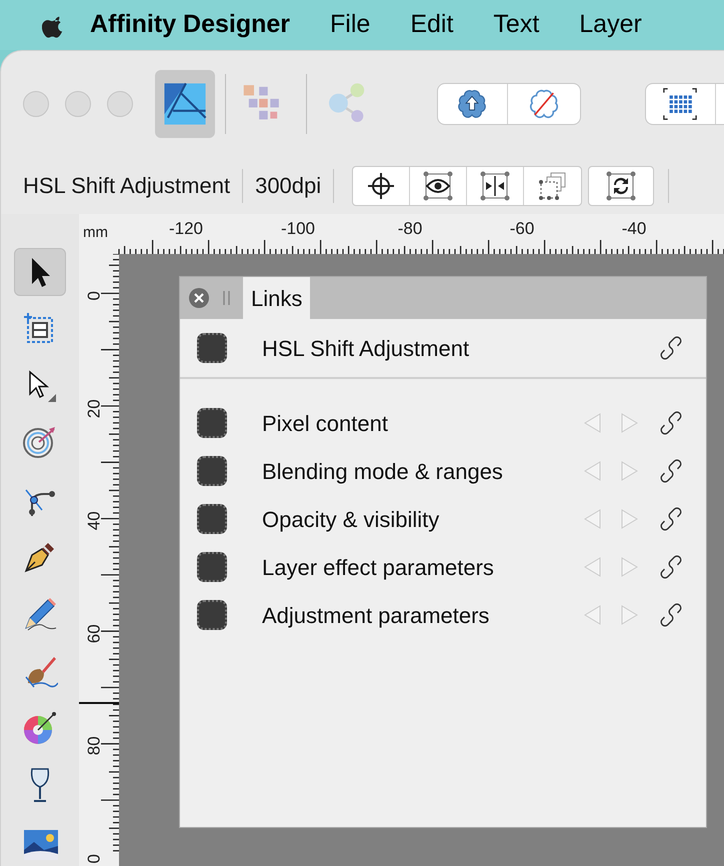  I want to click on dot-grid-icon, so click(680, 104).